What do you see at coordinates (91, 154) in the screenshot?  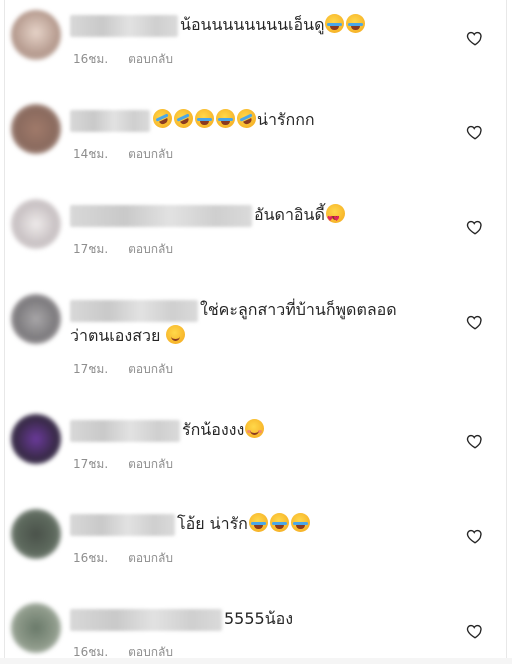 I see `comment-time: 14ชม.` at bounding box center [91, 154].